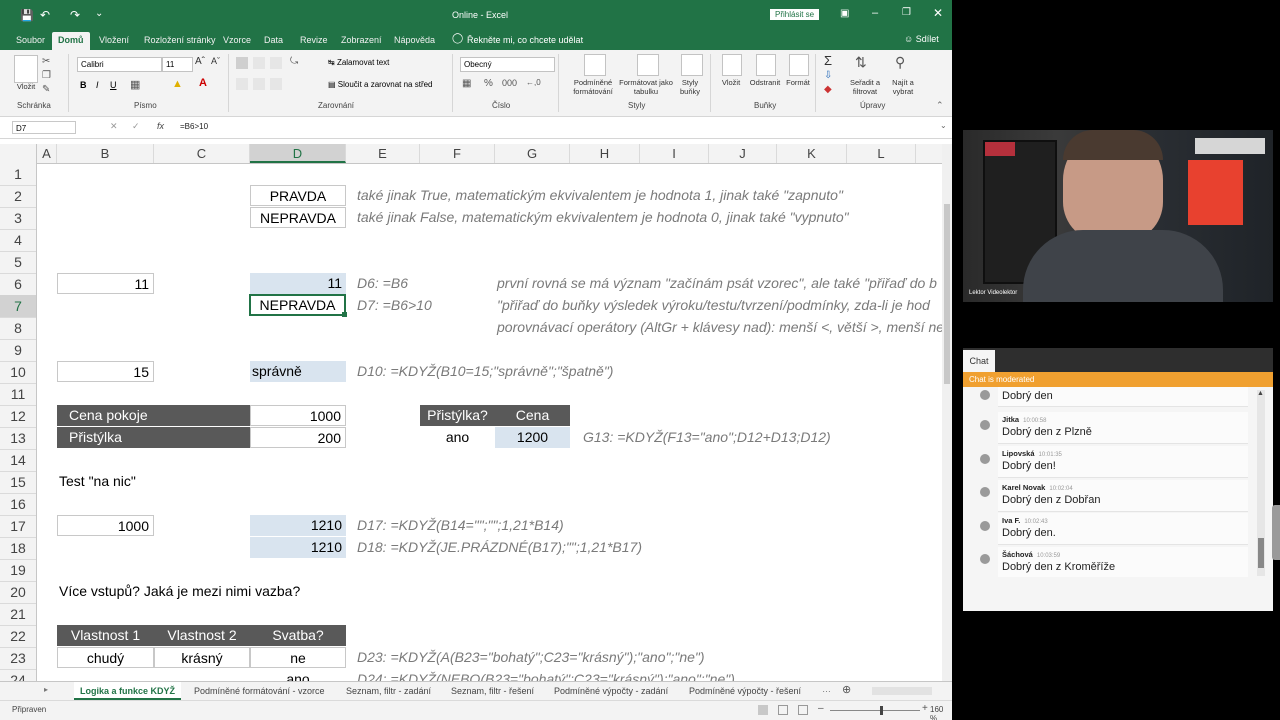  What do you see at coordinates (595, 65) in the screenshot?
I see `conditional-formatting-icon` at bounding box center [595, 65].